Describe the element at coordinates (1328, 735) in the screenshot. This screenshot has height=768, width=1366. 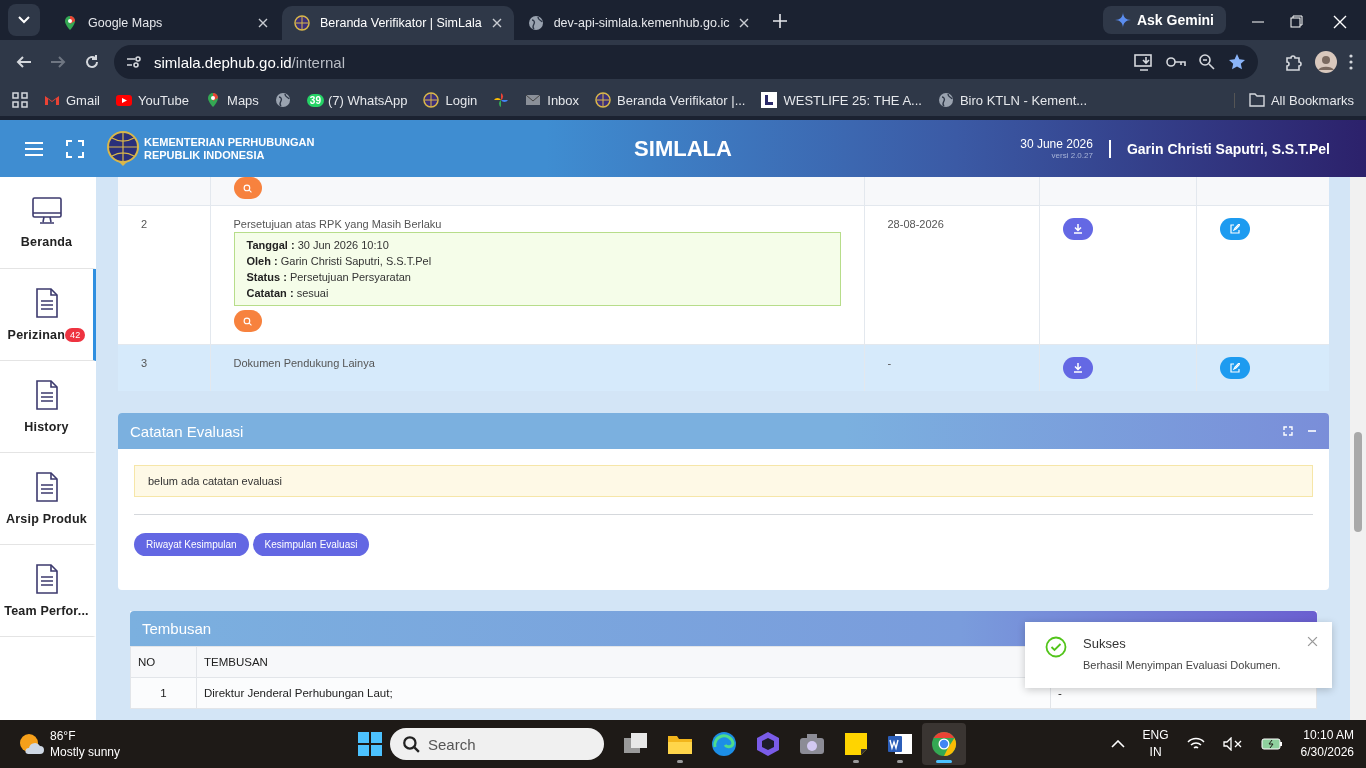
I see `clock-time: 10:10 AM` at that location.